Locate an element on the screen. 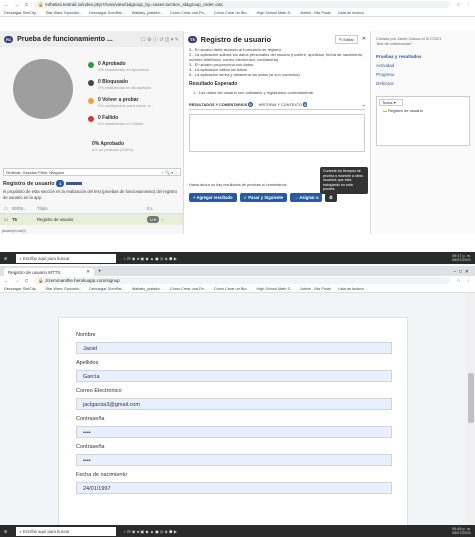 Image resolution: width=475 pixels, height=537 pixels. sidebar-nav-item: Actividad is located at coordinates (423, 65).